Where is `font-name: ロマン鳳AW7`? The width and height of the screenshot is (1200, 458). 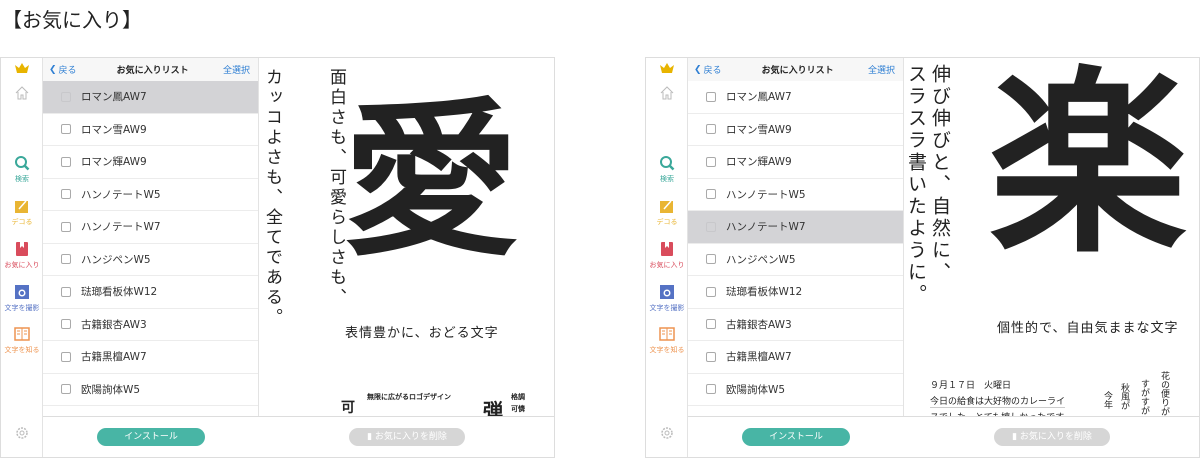 font-name: ロマン鳳AW7 is located at coordinates (114, 97).